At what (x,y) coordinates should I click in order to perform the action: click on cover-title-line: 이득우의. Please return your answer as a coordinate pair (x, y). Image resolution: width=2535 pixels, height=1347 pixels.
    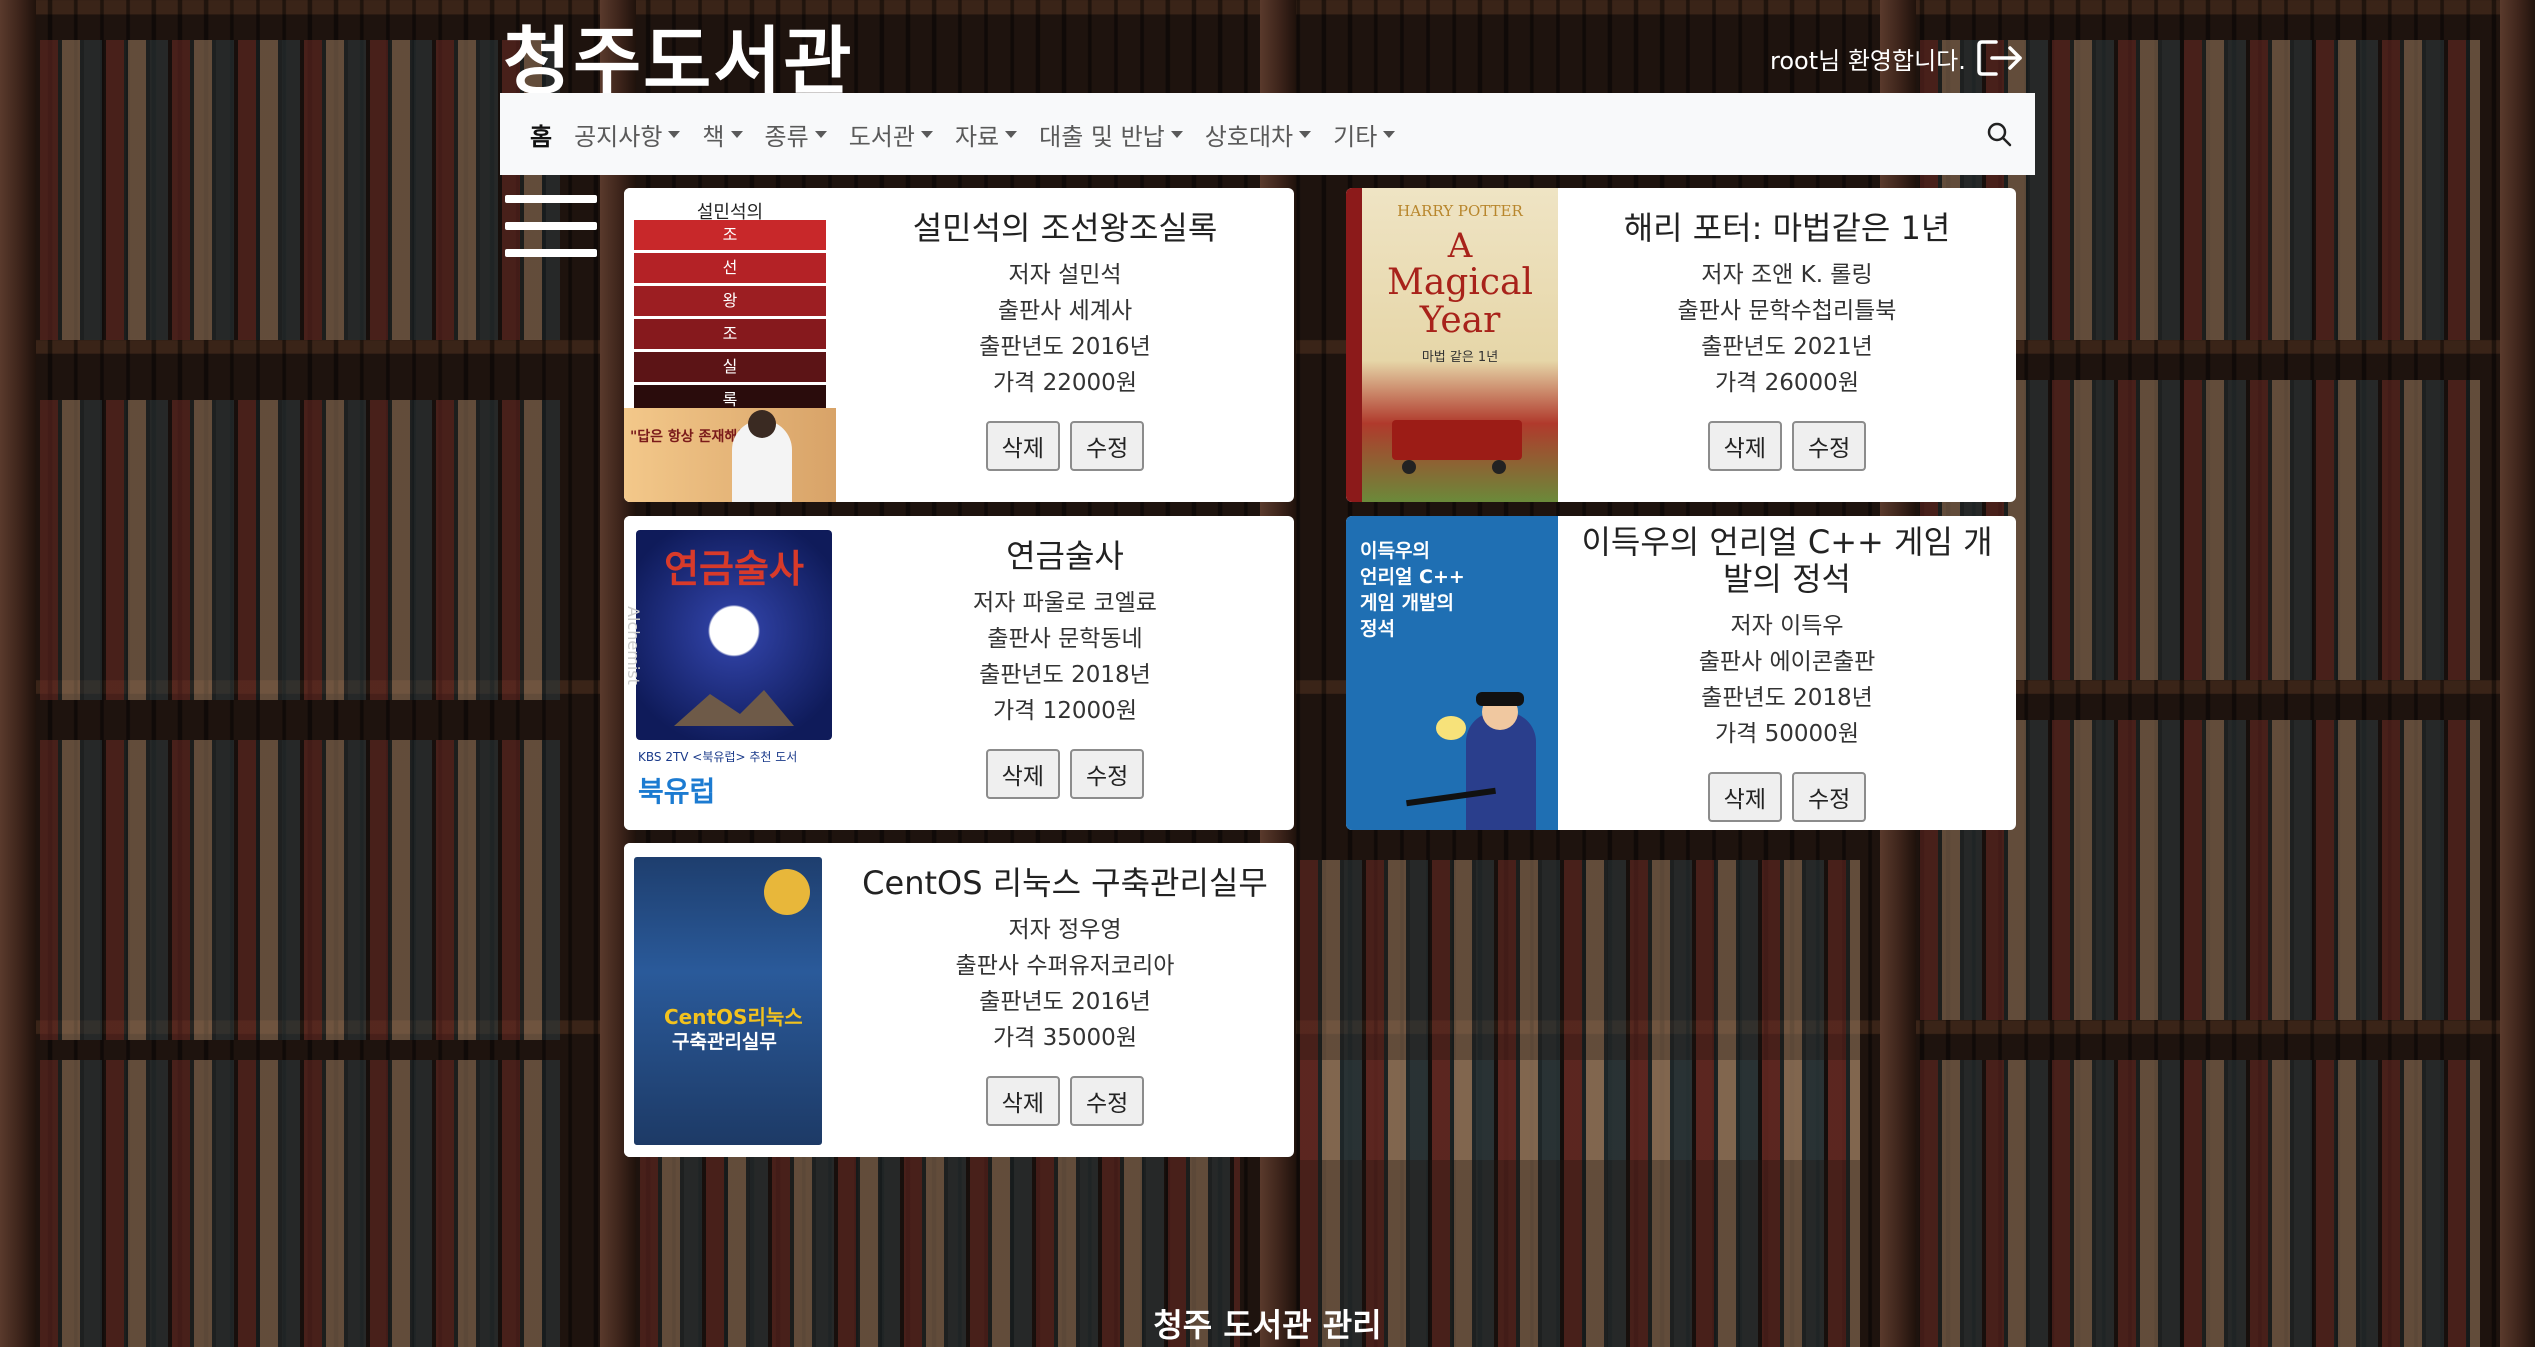
    Looking at the image, I should click on (1395, 551).